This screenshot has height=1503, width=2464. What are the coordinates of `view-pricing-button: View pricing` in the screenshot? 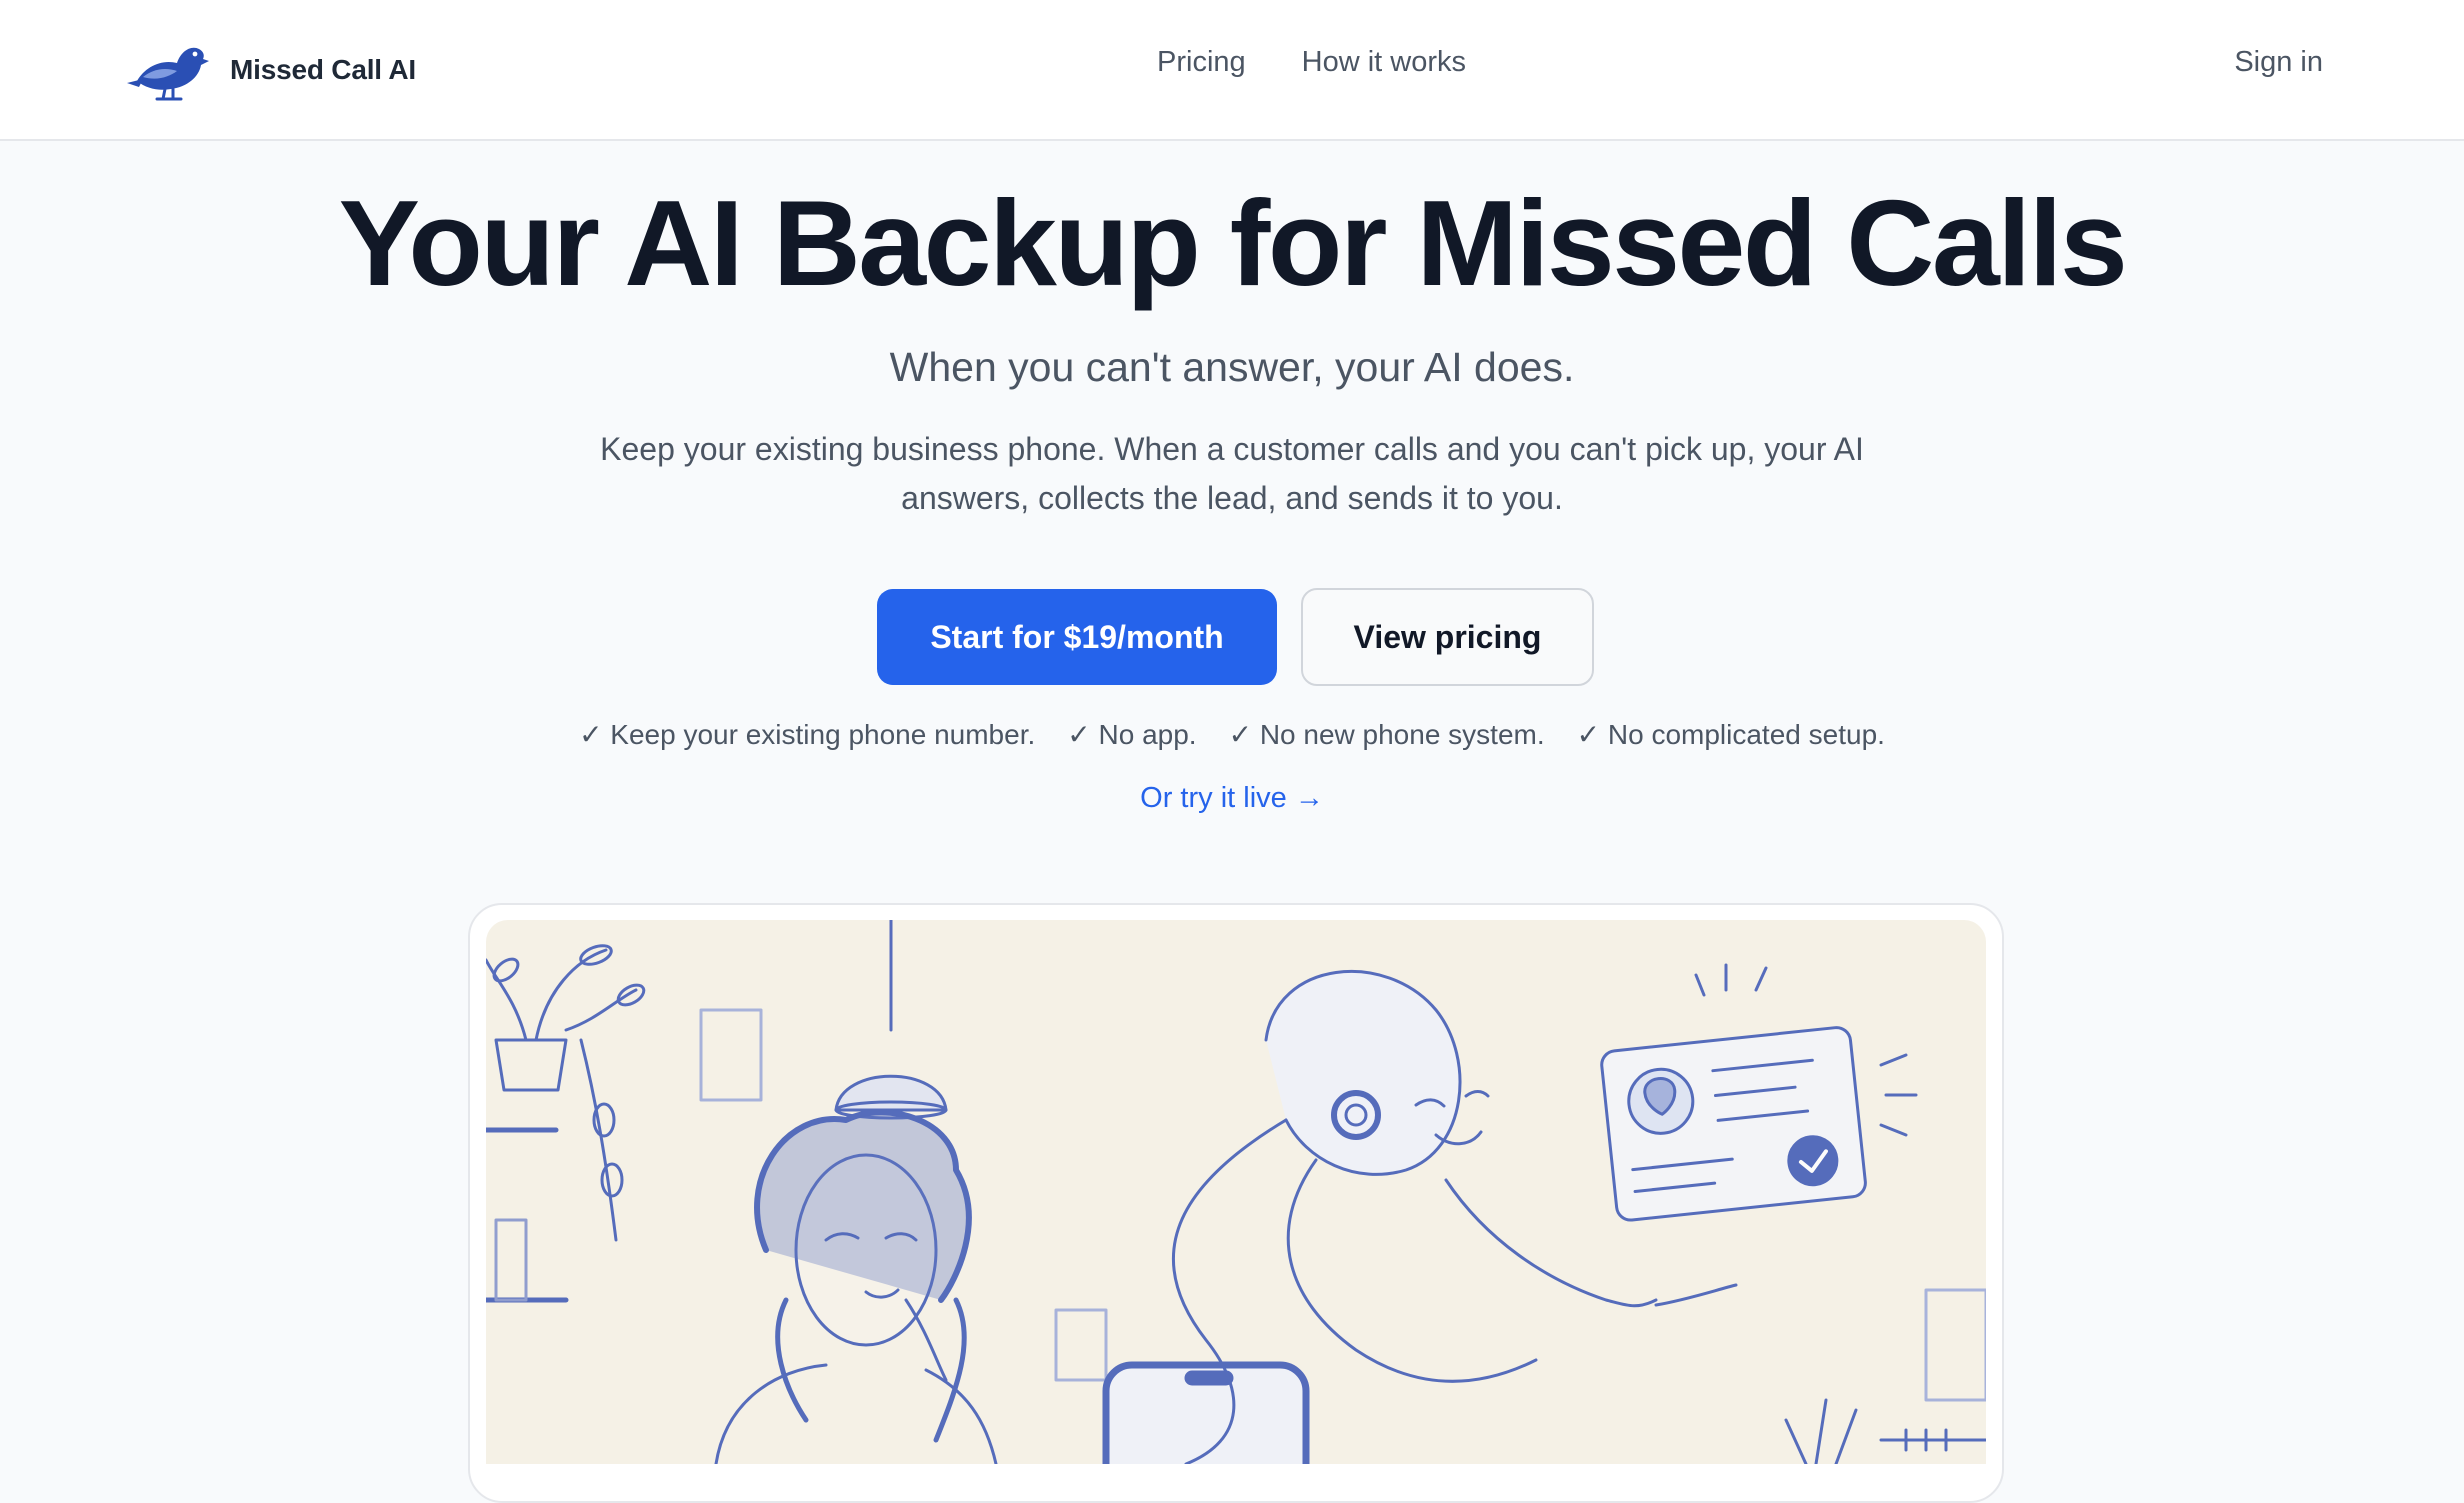 It's located at (1447, 637).